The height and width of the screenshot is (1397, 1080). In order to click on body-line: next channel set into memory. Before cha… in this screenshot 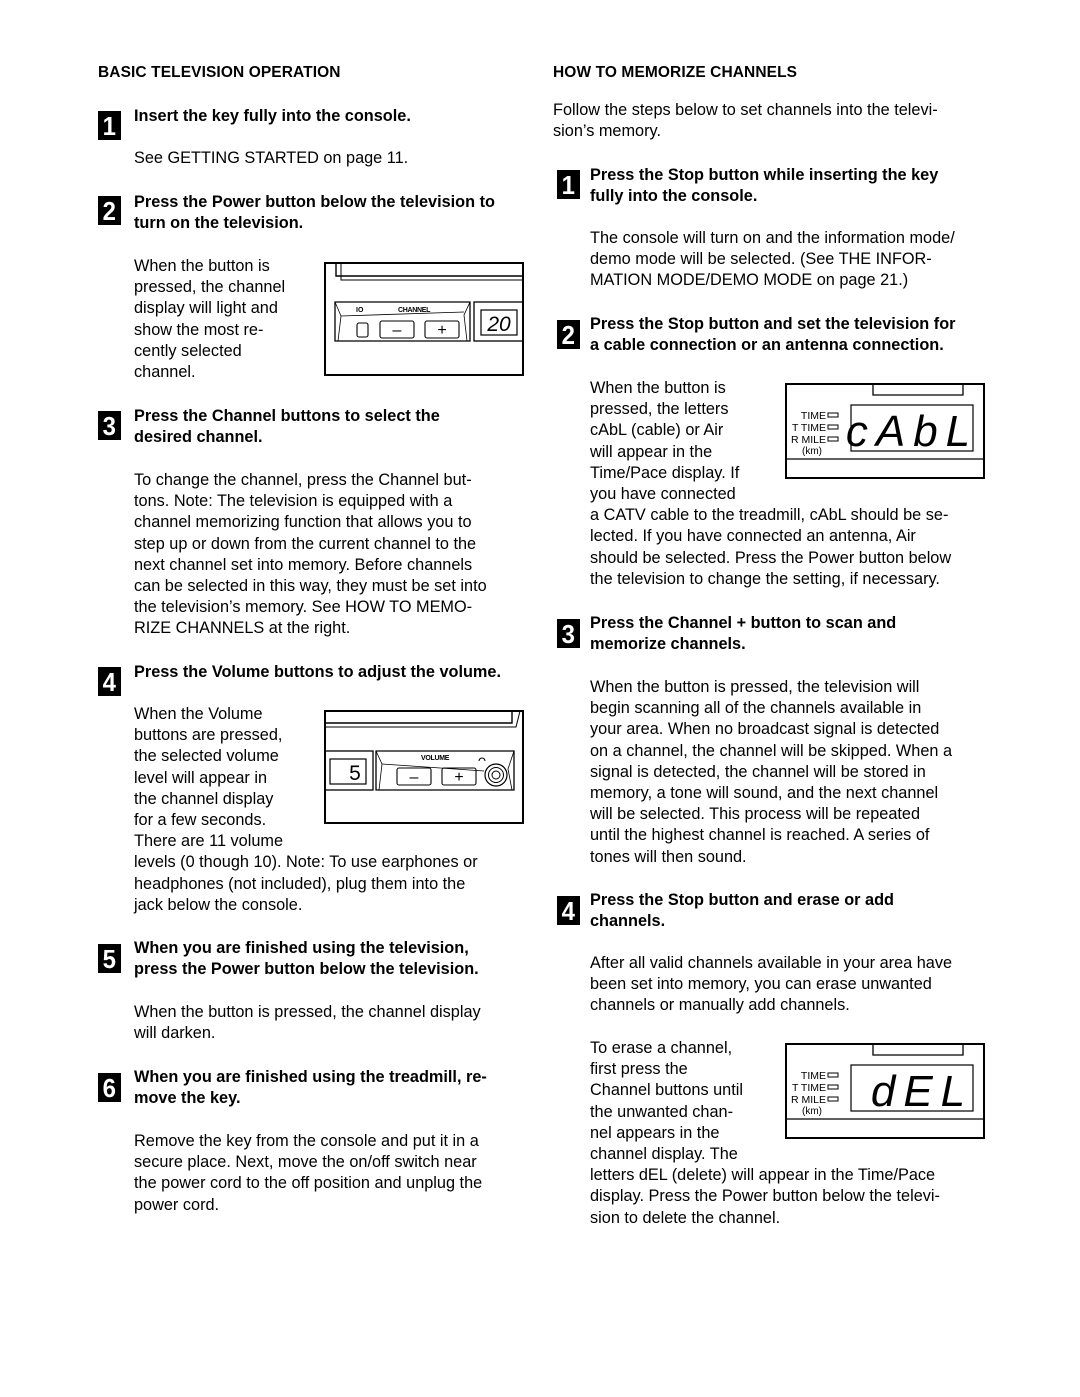, I will do `click(303, 564)`.